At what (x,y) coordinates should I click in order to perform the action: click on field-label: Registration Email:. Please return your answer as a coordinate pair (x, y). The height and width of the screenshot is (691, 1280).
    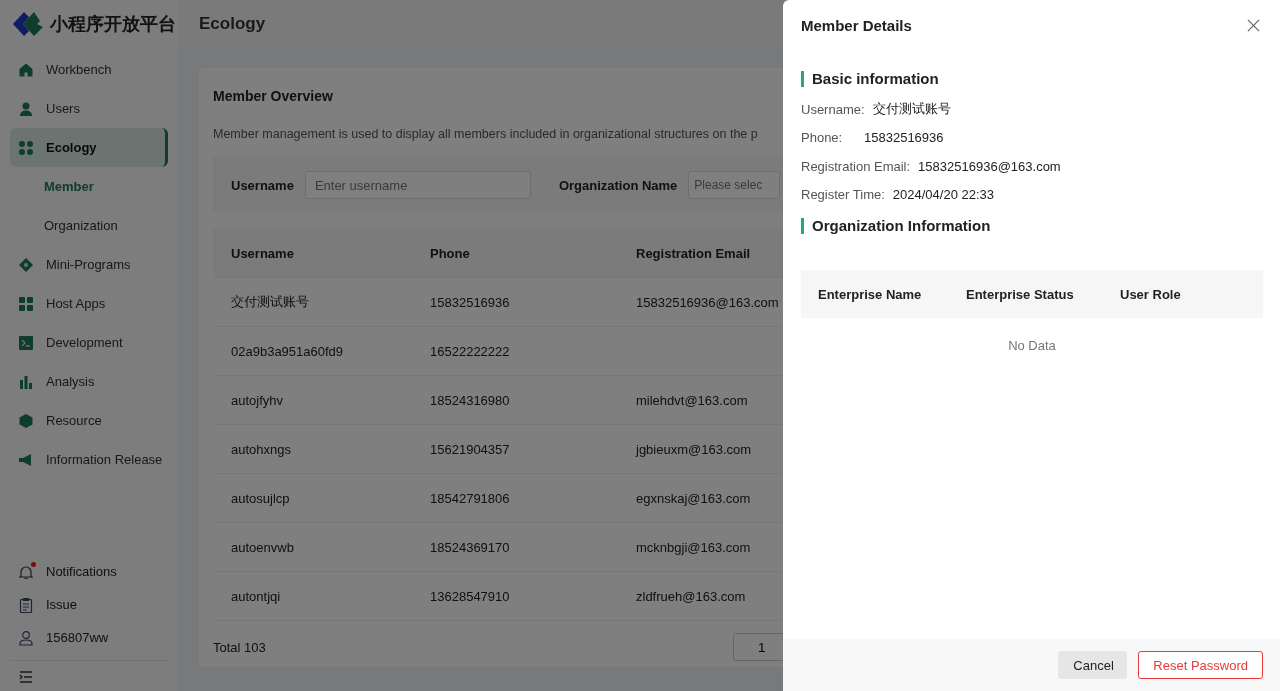
    Looking at the image, I should click on (856, 166).